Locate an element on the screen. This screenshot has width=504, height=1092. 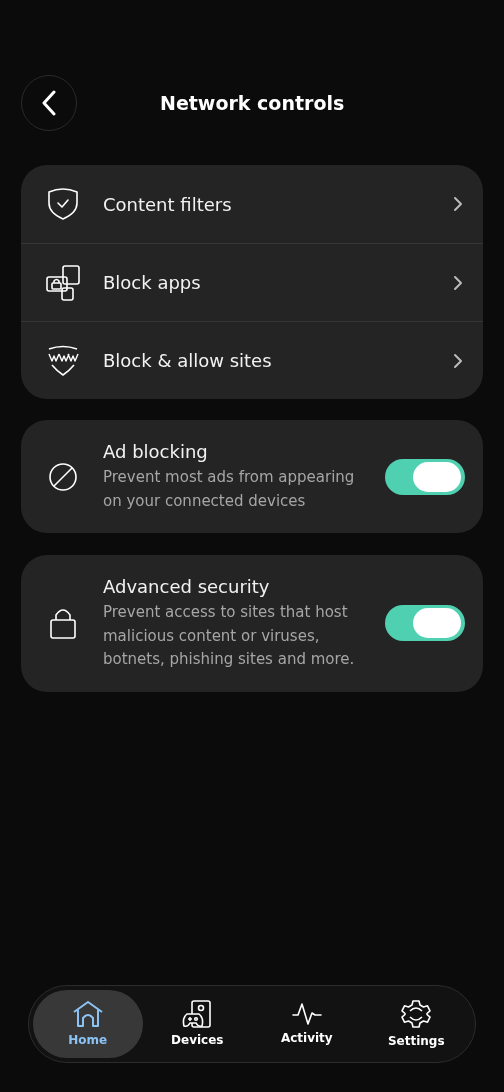
setting-title: Ad blocking is located at coordinates (156, 452).